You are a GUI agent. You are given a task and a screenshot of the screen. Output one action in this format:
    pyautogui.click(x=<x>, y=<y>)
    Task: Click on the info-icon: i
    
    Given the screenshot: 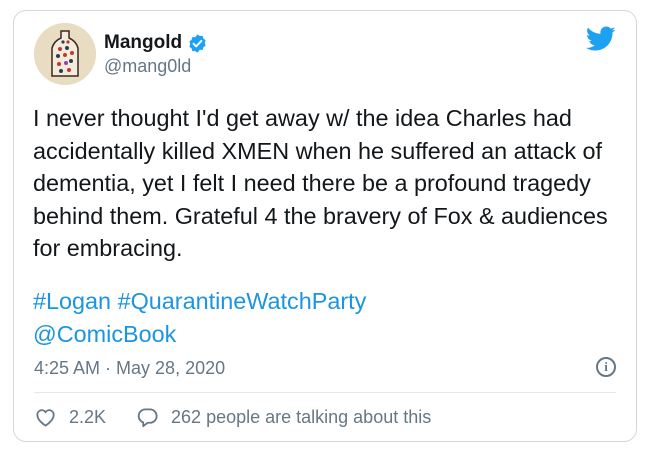 What is the action you would take?
    pyautogui.click(x=606, y=367)
    